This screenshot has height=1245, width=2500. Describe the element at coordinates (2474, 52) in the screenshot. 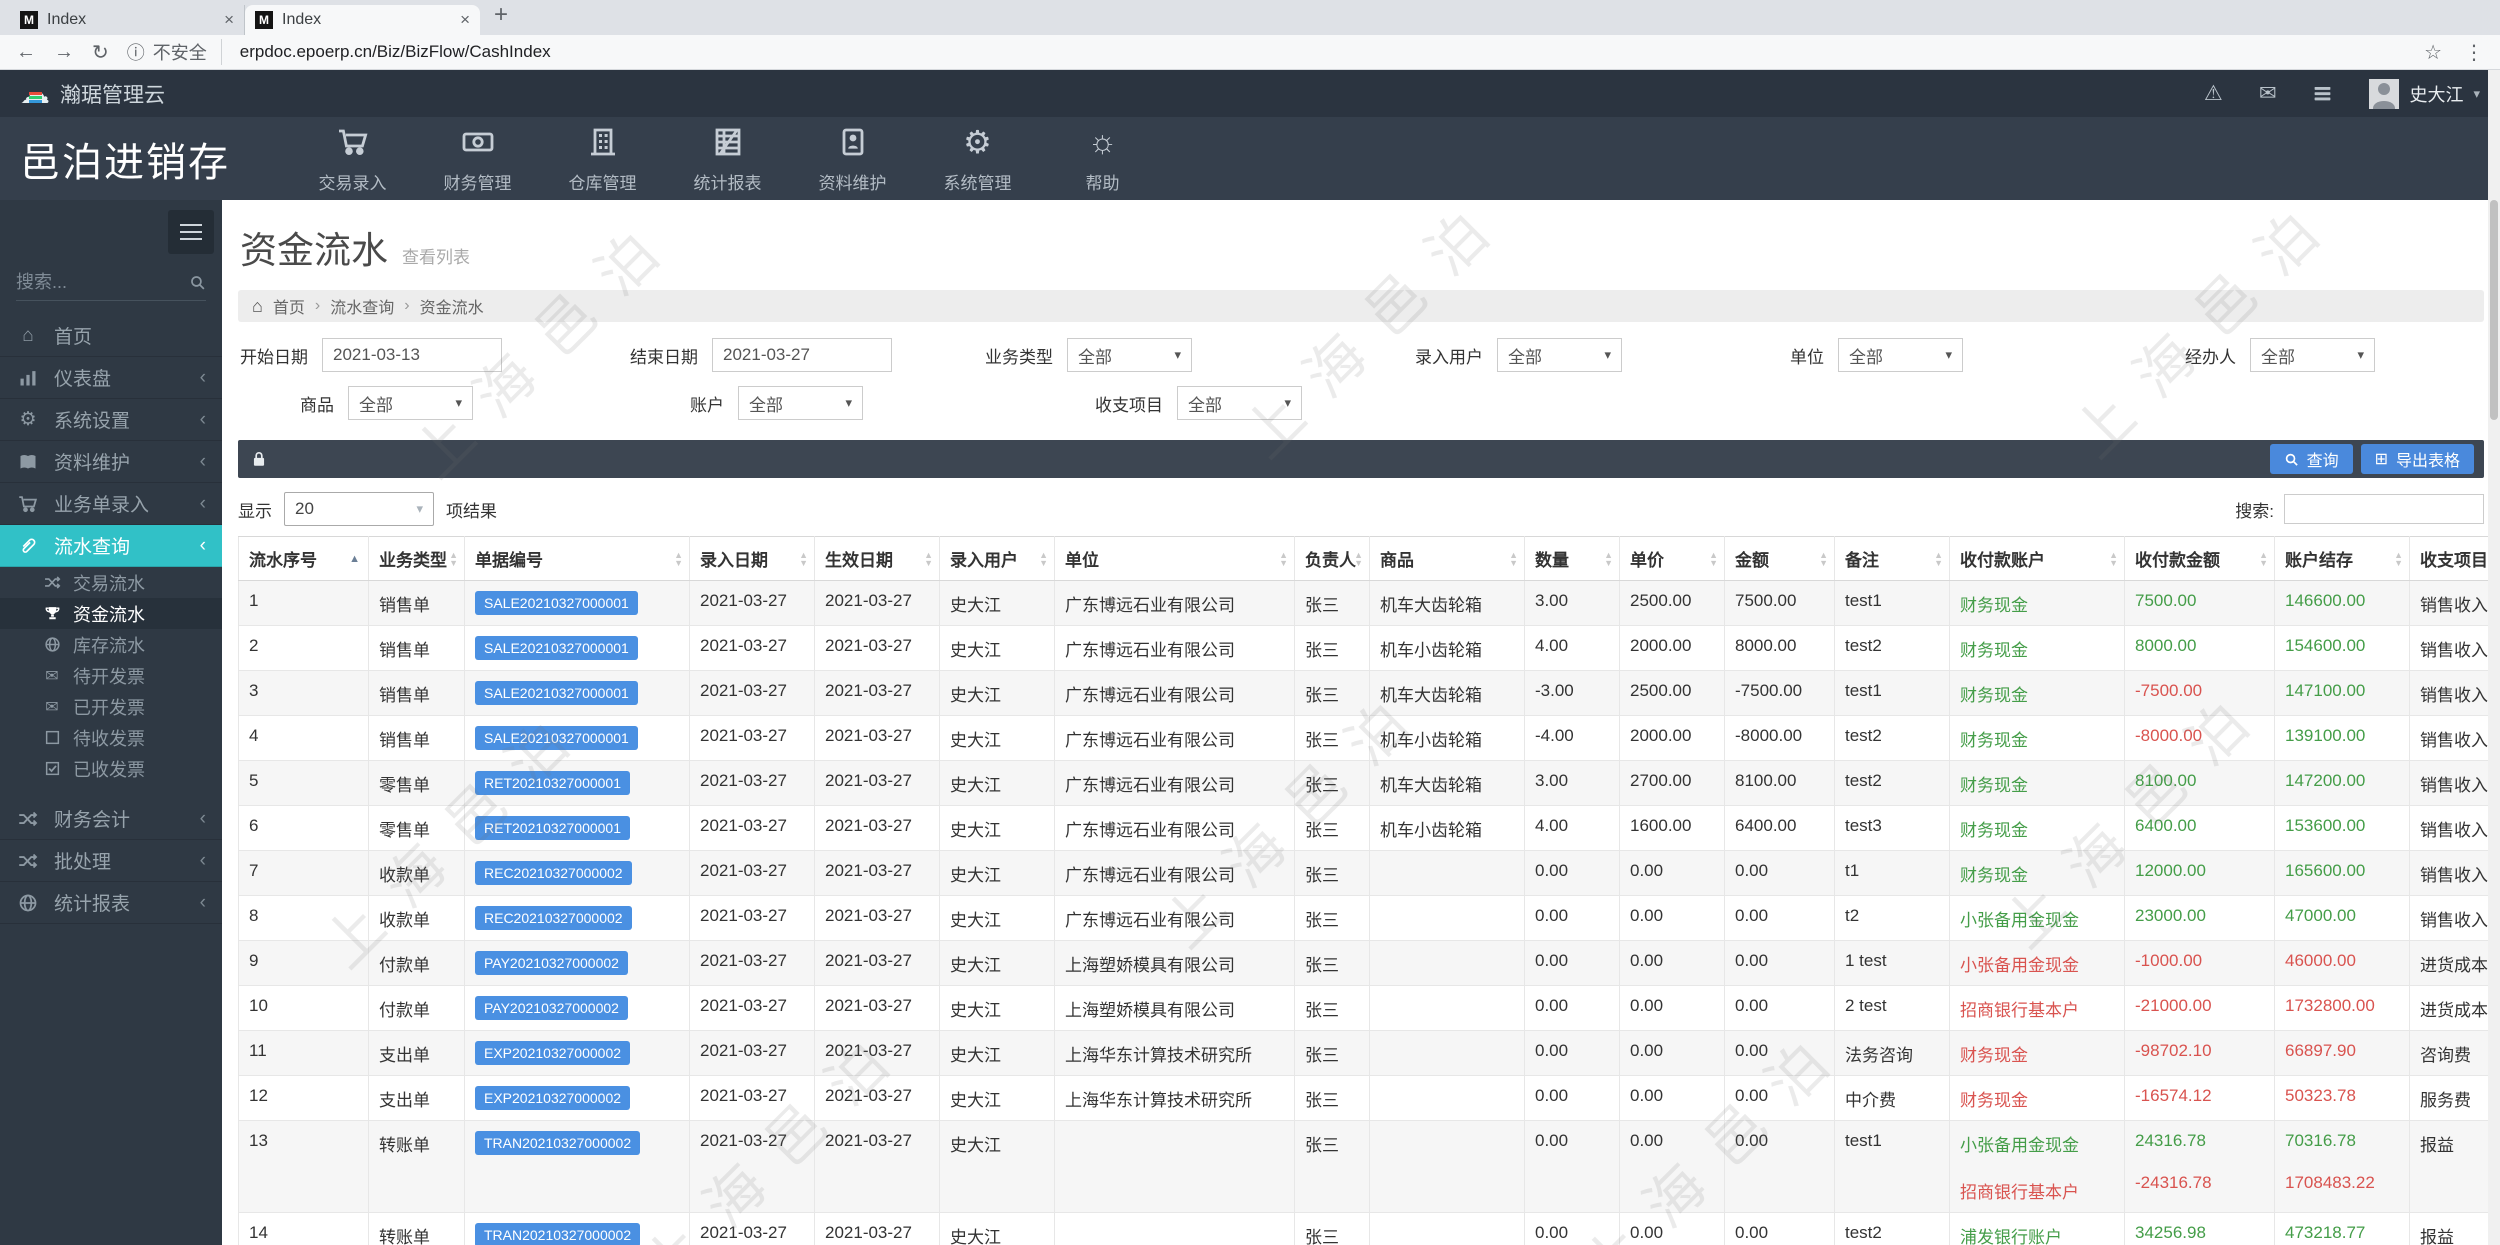

I see `browser-menu-icon: ⋮` at that location.